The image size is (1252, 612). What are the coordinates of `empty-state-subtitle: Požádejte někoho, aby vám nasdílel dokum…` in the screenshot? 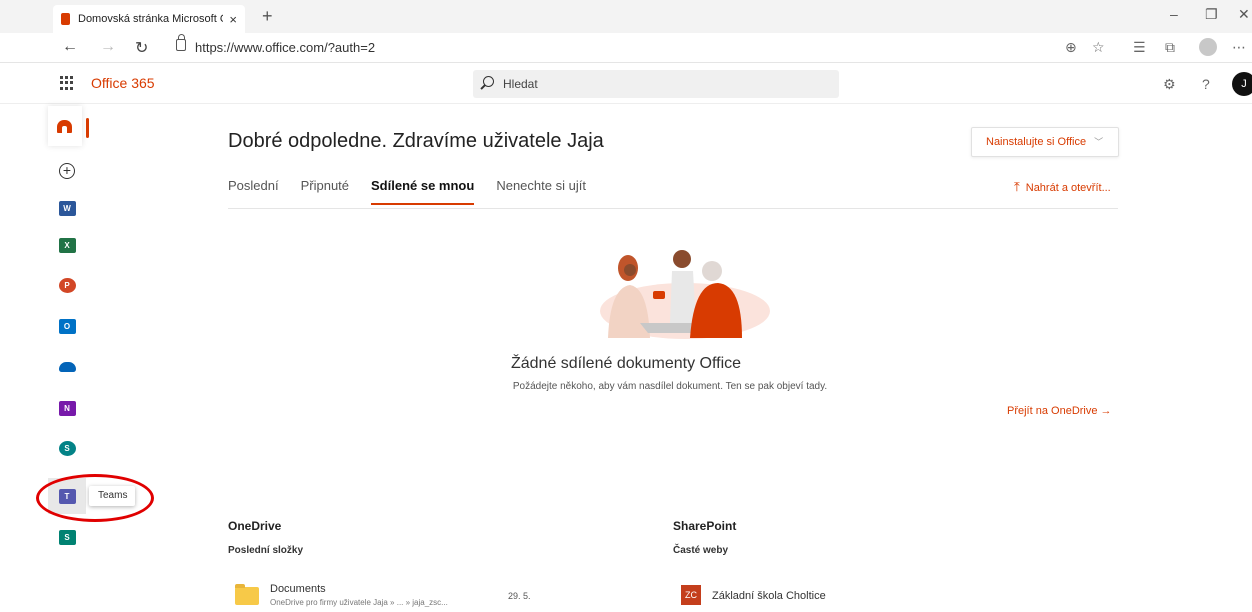 It's located at (670, 386).